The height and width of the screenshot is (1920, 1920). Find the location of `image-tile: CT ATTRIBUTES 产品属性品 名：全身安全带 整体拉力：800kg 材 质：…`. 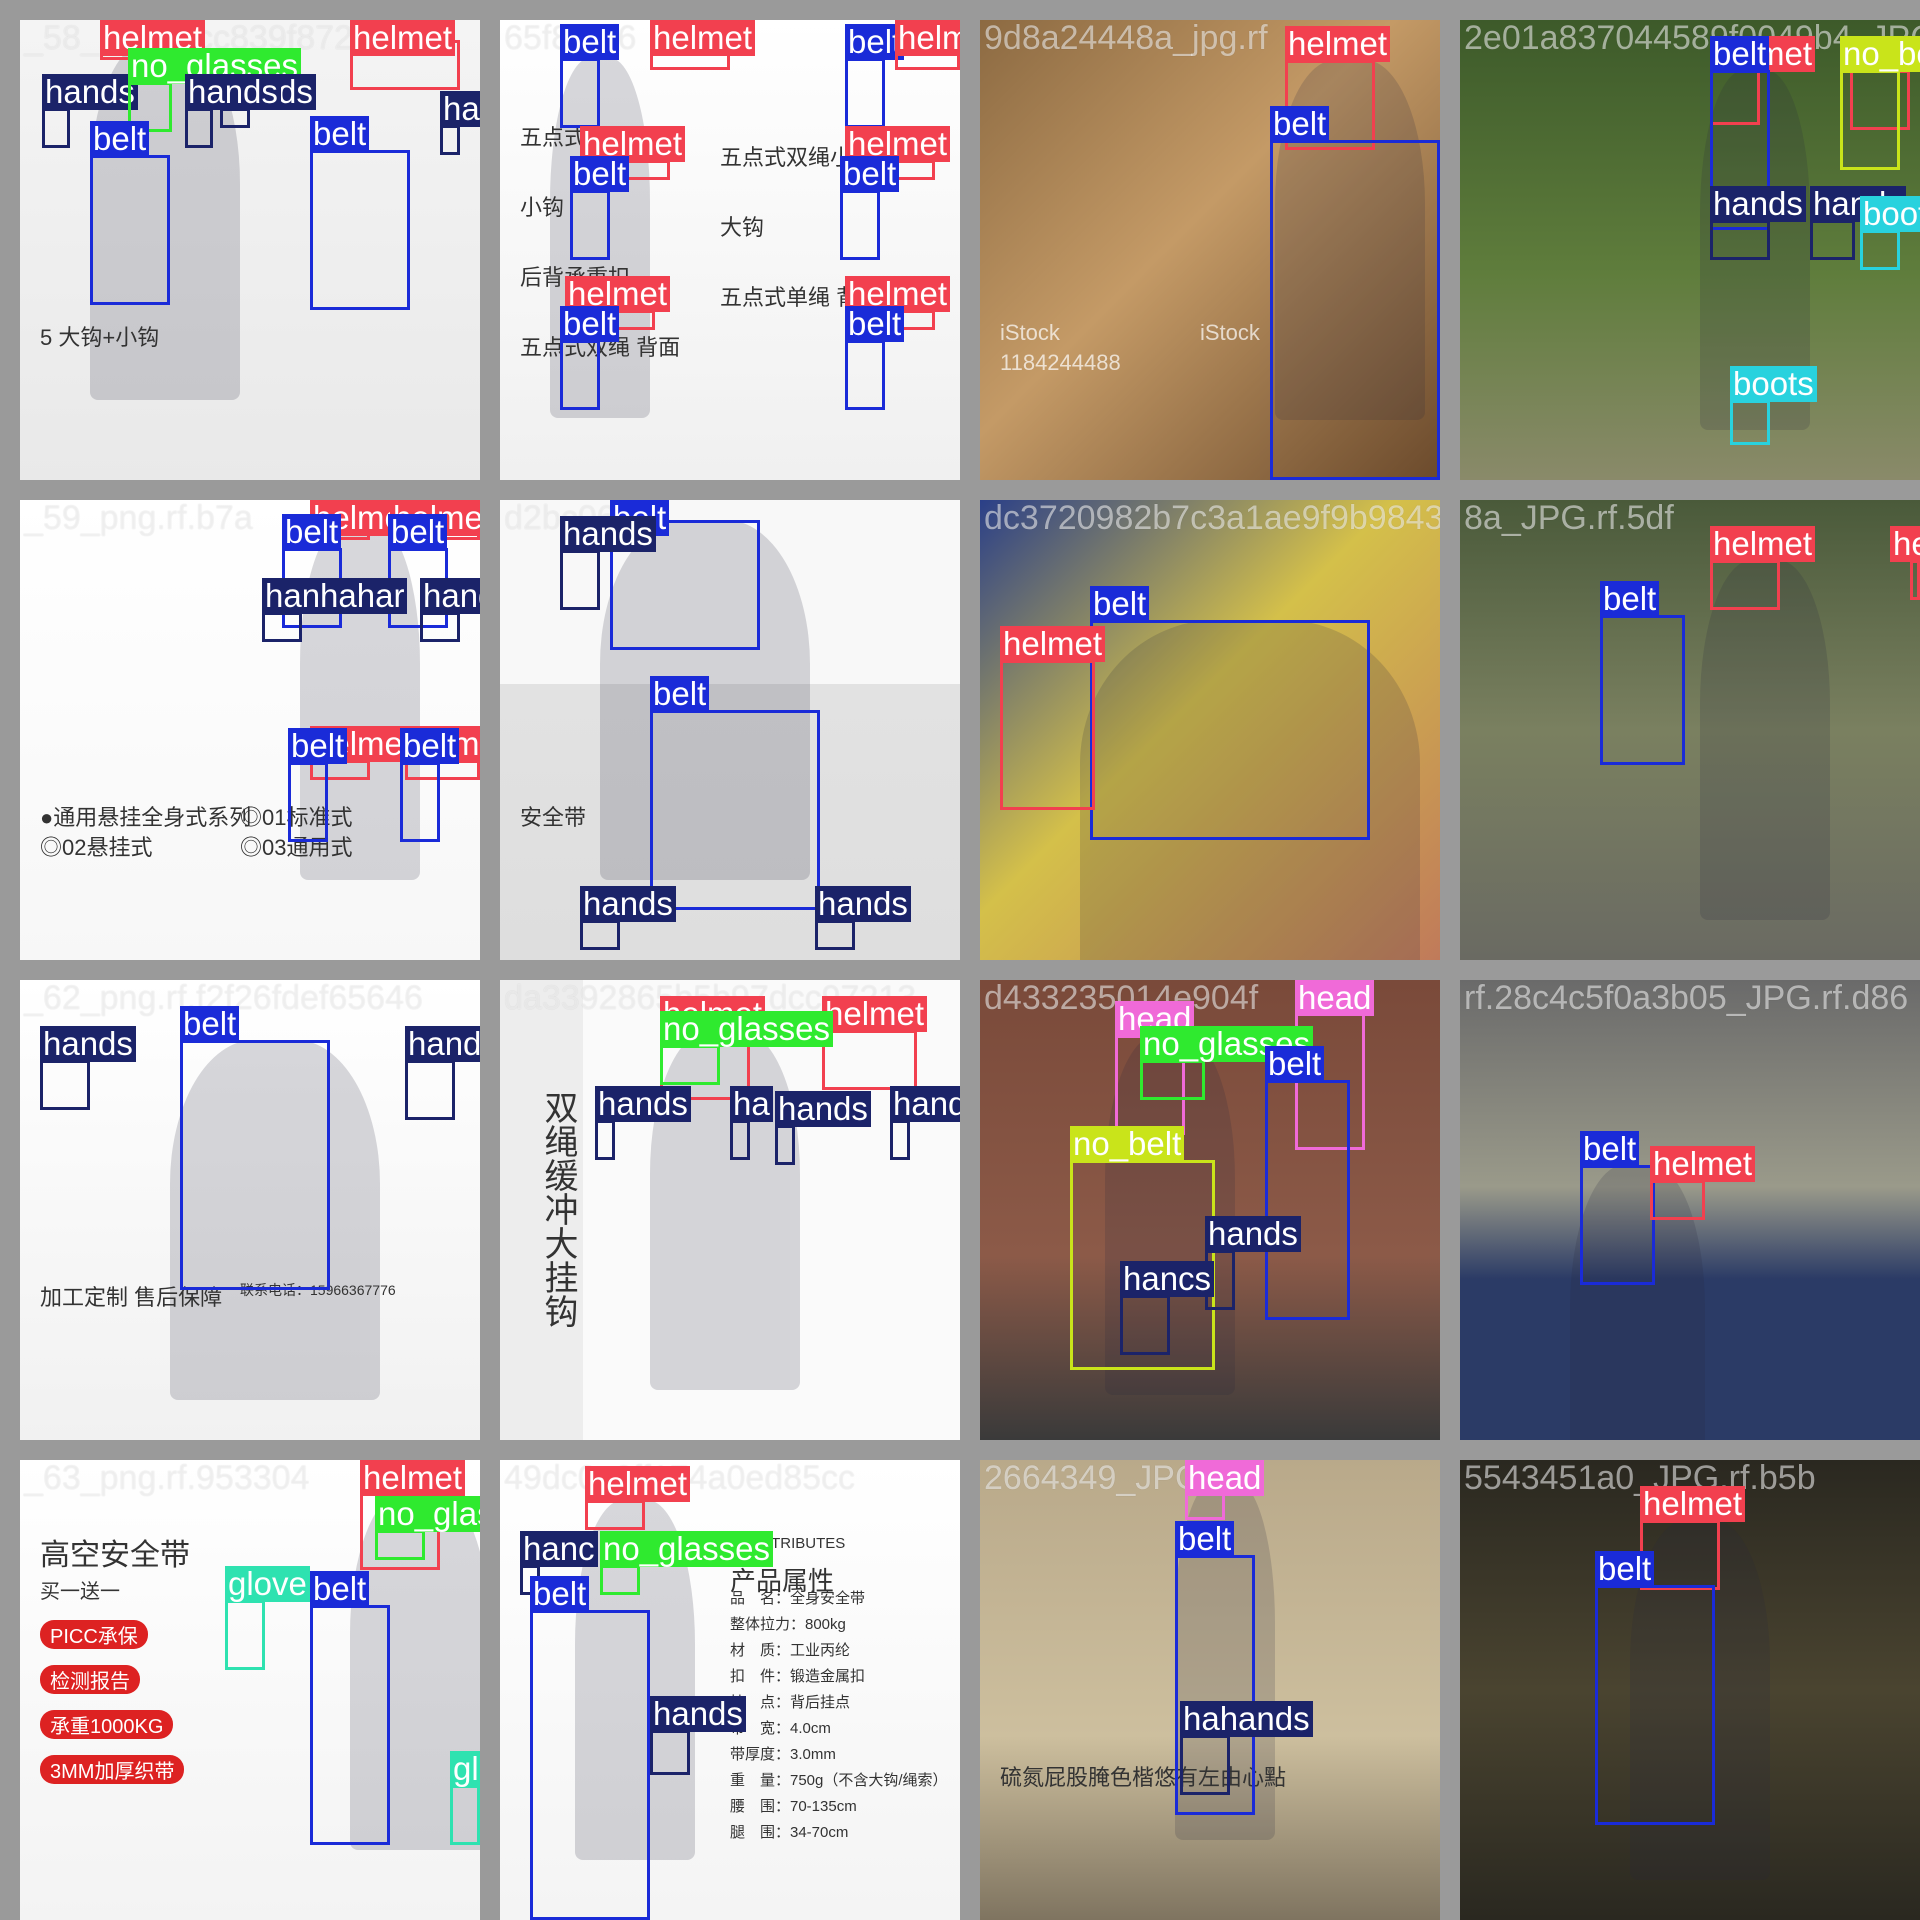

image-tile: CT ATTRIBUTES 产品属性品 名：全身安全带 整体拉力：800kg 材 质：… is located at coordinates (730, 1690).